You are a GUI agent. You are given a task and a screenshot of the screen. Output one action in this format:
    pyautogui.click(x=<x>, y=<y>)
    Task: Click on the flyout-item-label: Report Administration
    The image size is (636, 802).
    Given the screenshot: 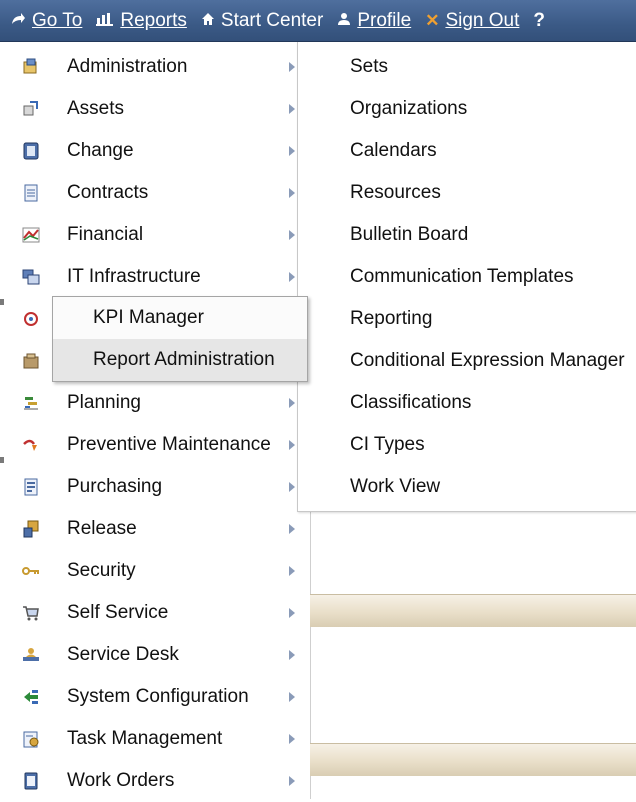 What is the action you would take?
    pyautogui.click(x=184, y=359)
    